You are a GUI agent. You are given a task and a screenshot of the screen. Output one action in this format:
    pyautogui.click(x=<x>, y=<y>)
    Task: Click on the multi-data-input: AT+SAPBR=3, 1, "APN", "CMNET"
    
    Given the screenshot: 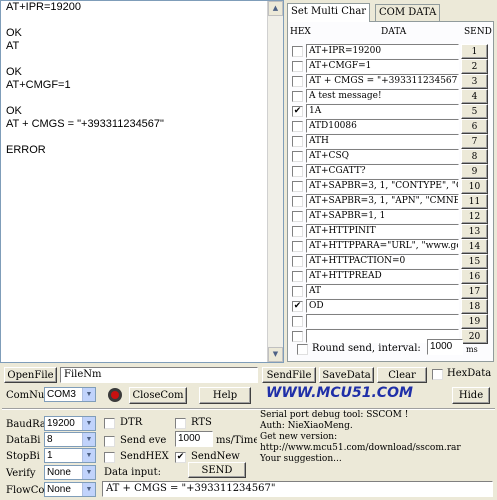 What is the action you would take?
    pyautogui.click(x=382, y=201)
    